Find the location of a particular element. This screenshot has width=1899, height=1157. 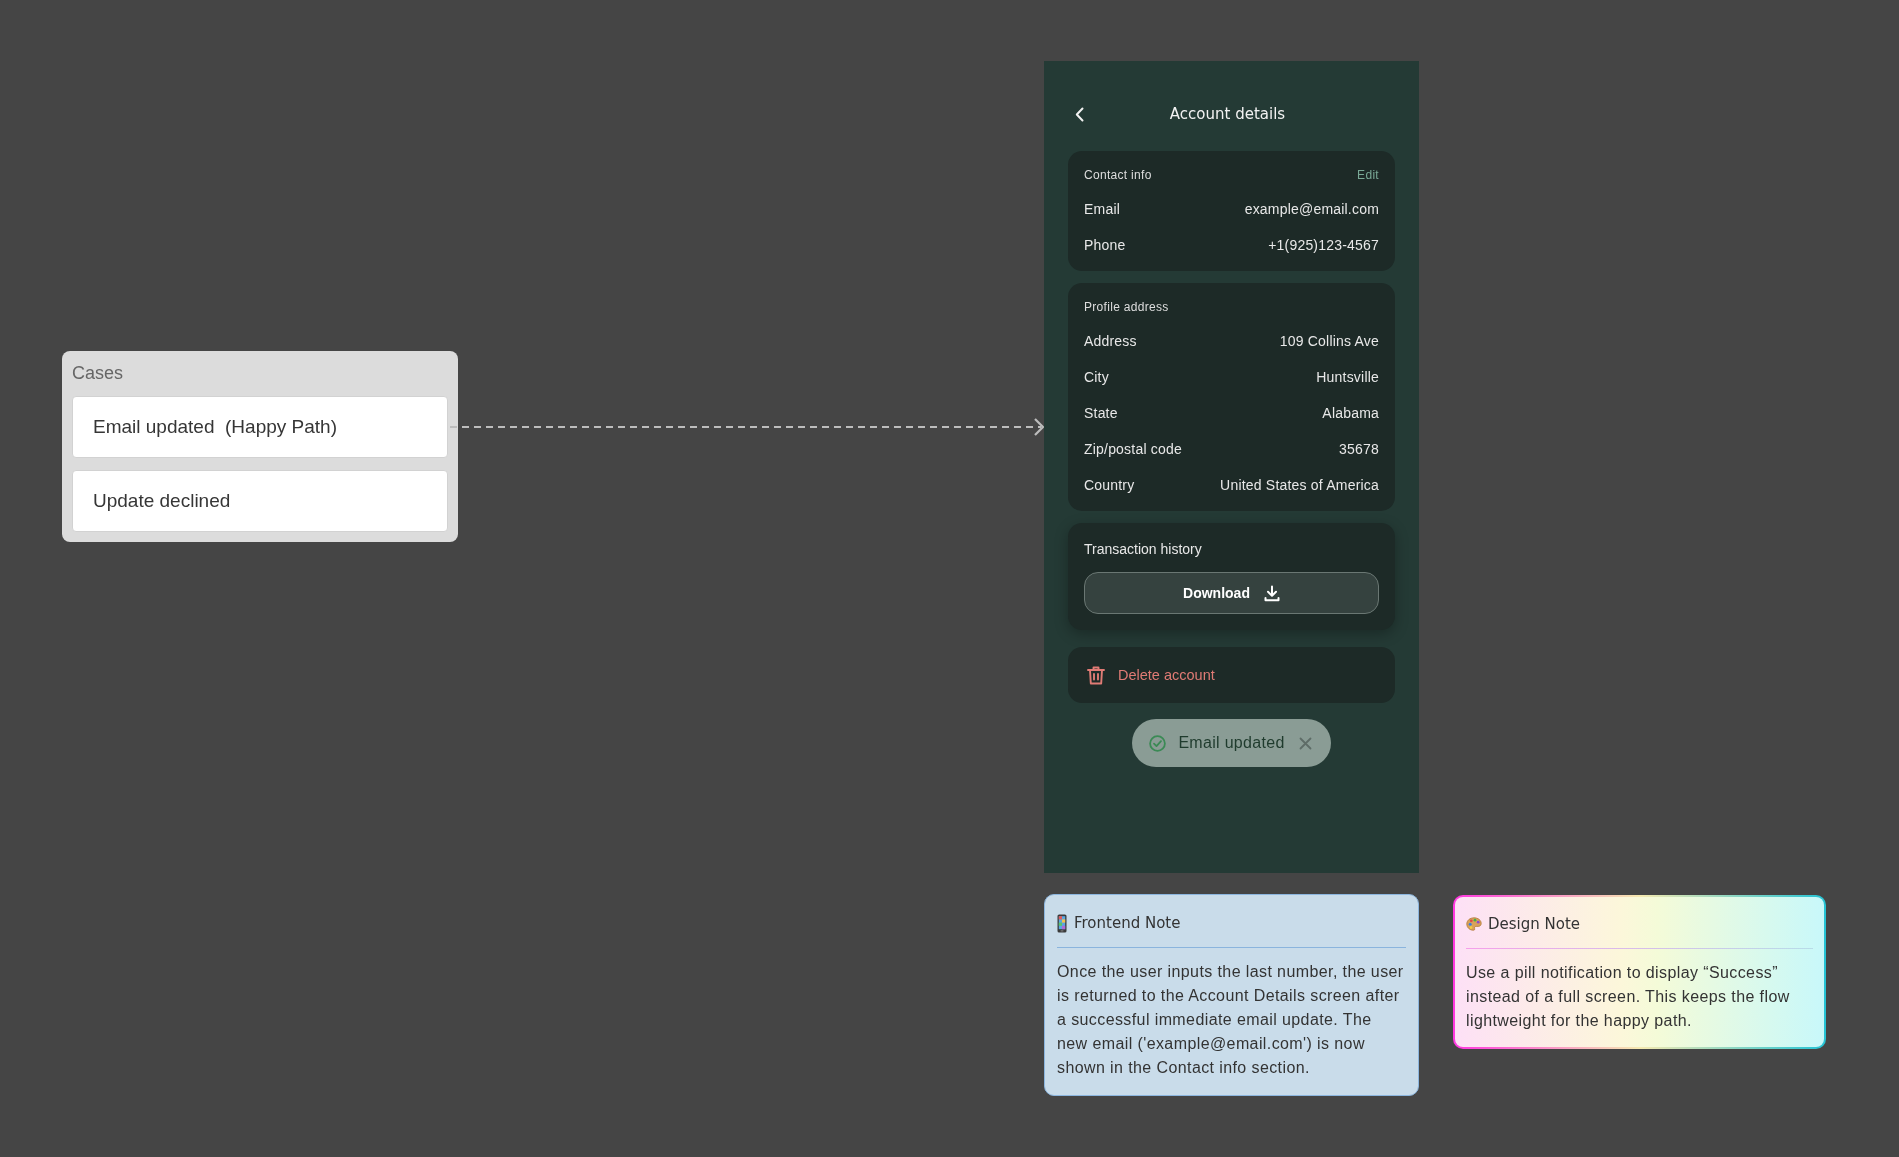

phone-icon is located at coordinates (1062, 923).